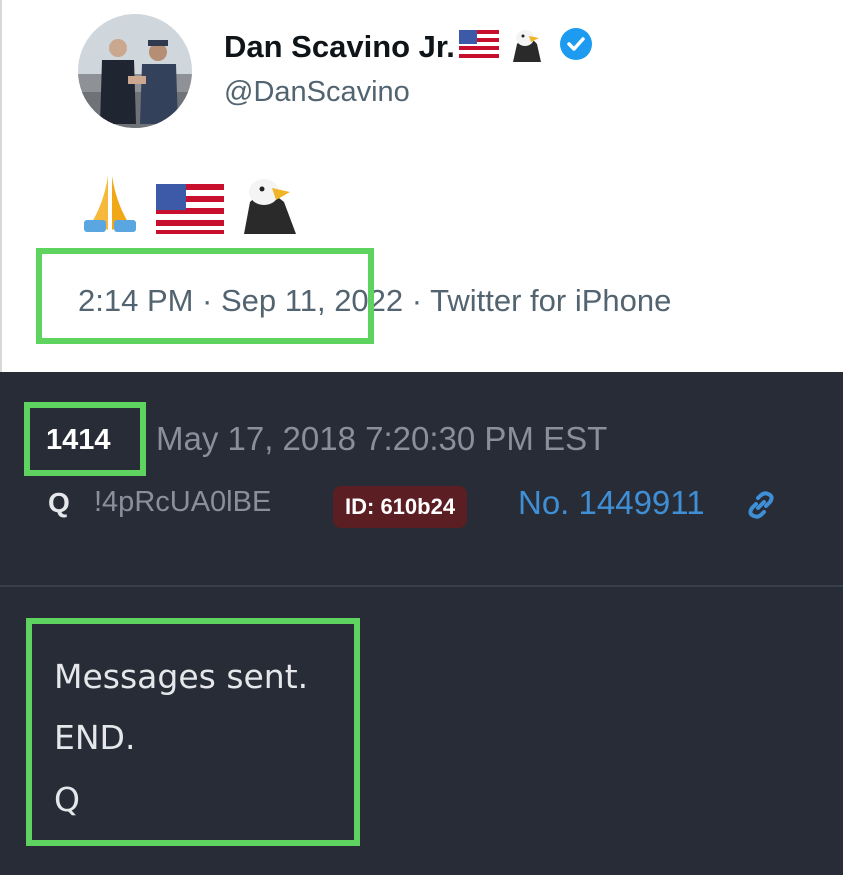 The width and height of the screenshot is (843, 875). What do you see at coordinates (400, 507) in the screenshot?
I see `id-badge: ID: 610b24` at bounding box center [400, 507].